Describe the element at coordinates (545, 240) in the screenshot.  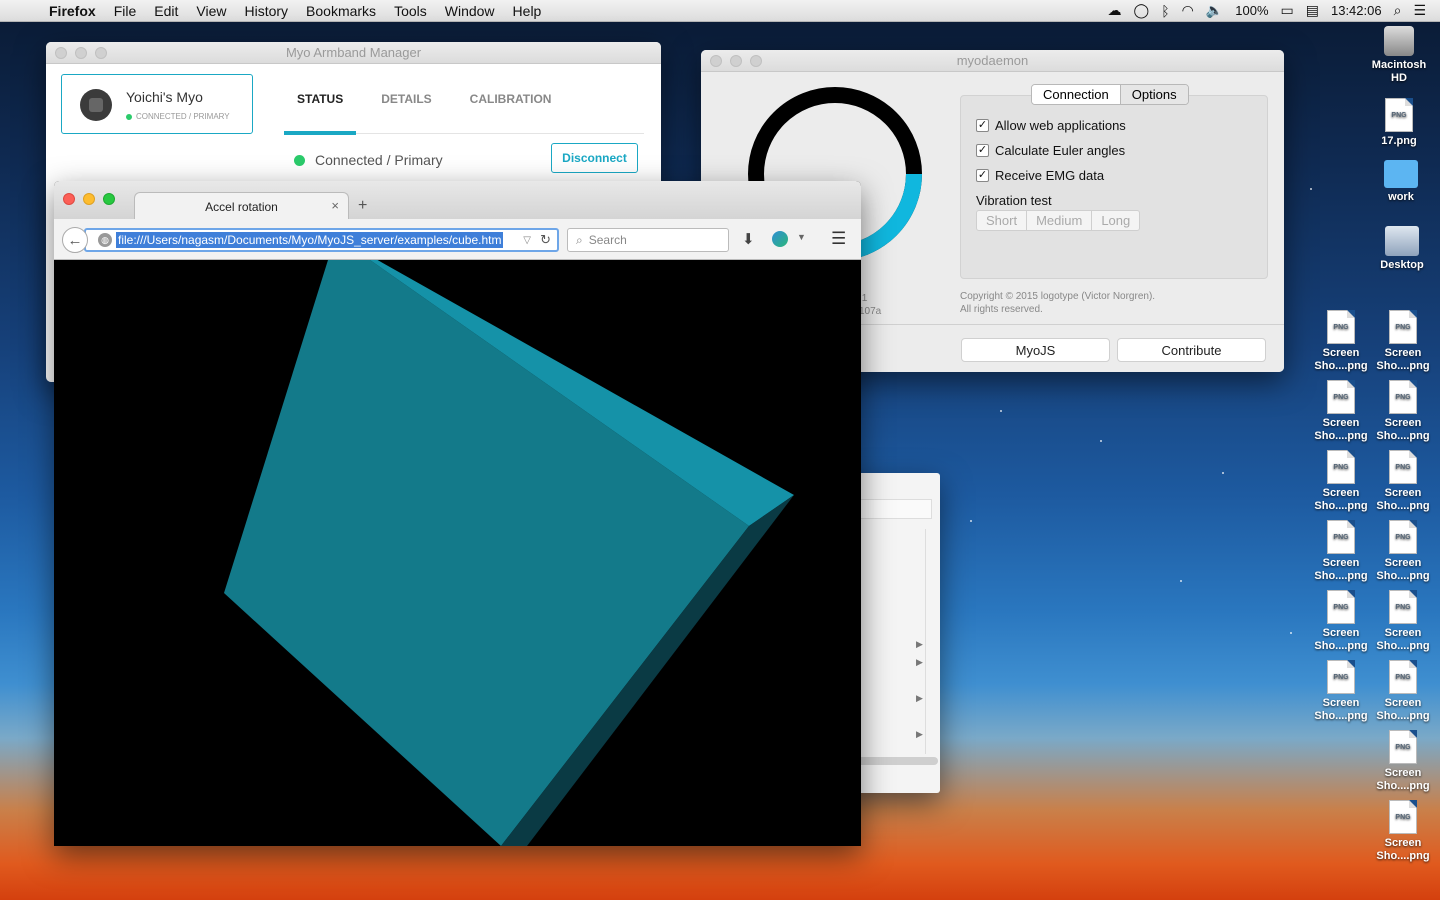
I see `reload-icon: ↻` at that location.